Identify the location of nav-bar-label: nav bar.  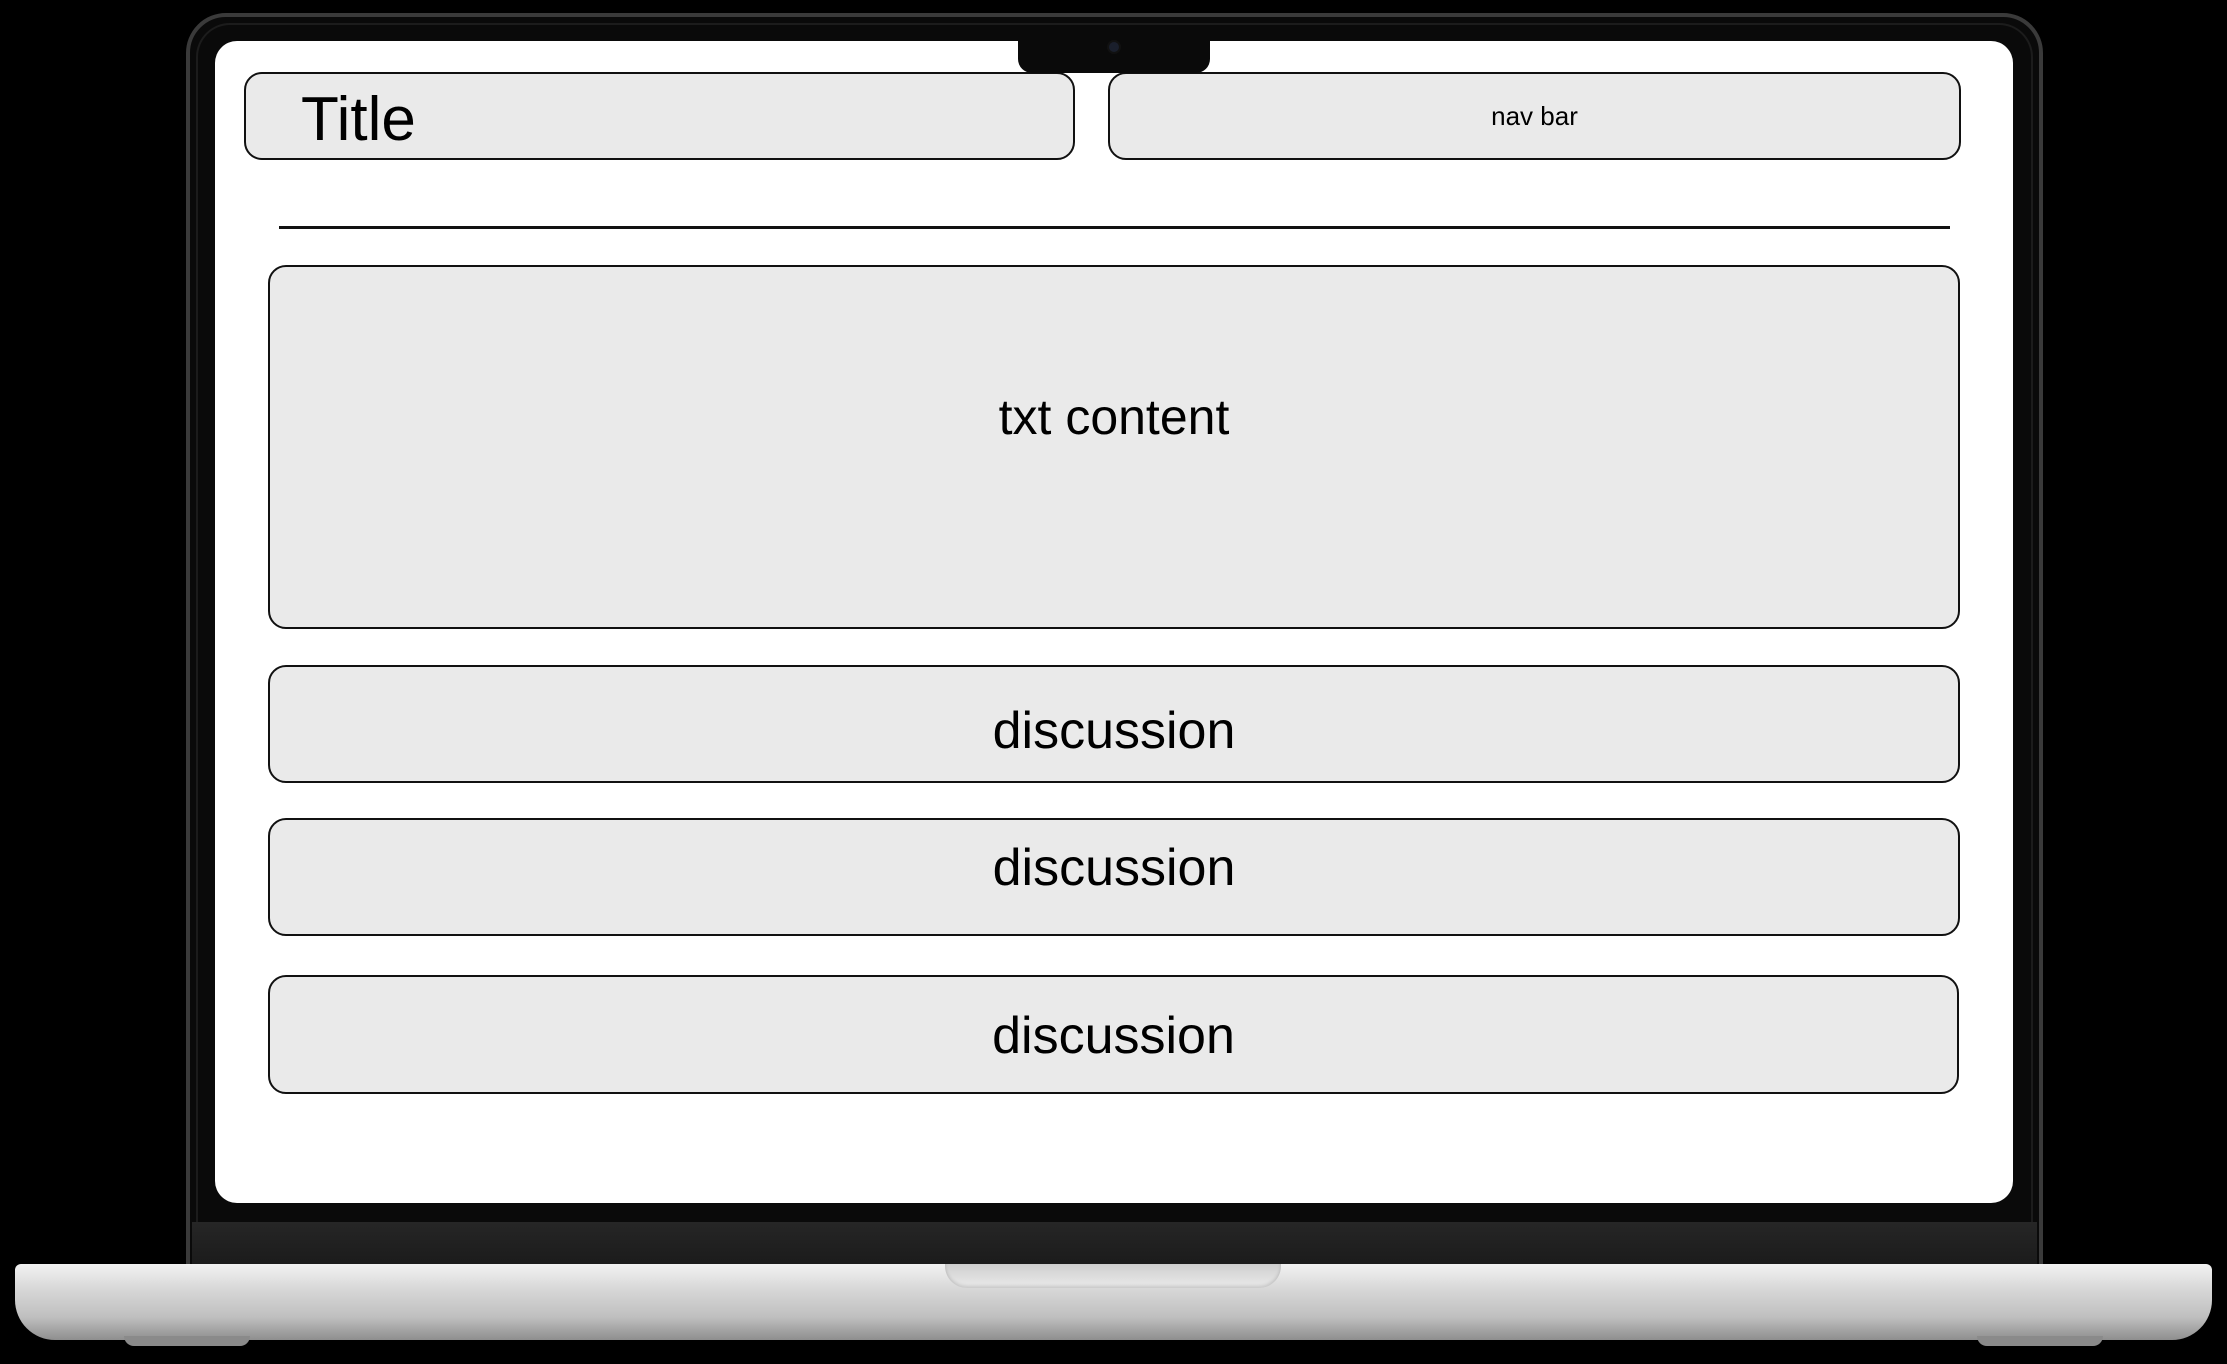
(1534, 115).